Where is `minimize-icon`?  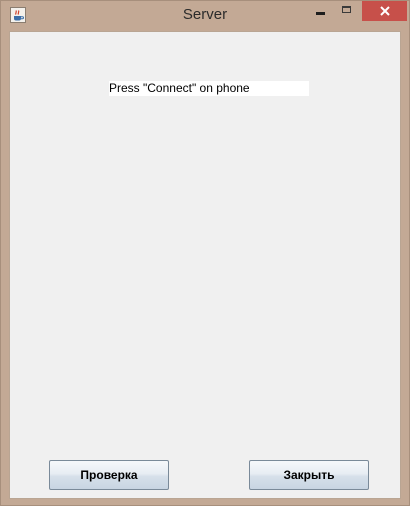
minimize-icon is located at coordinates (320, 13).